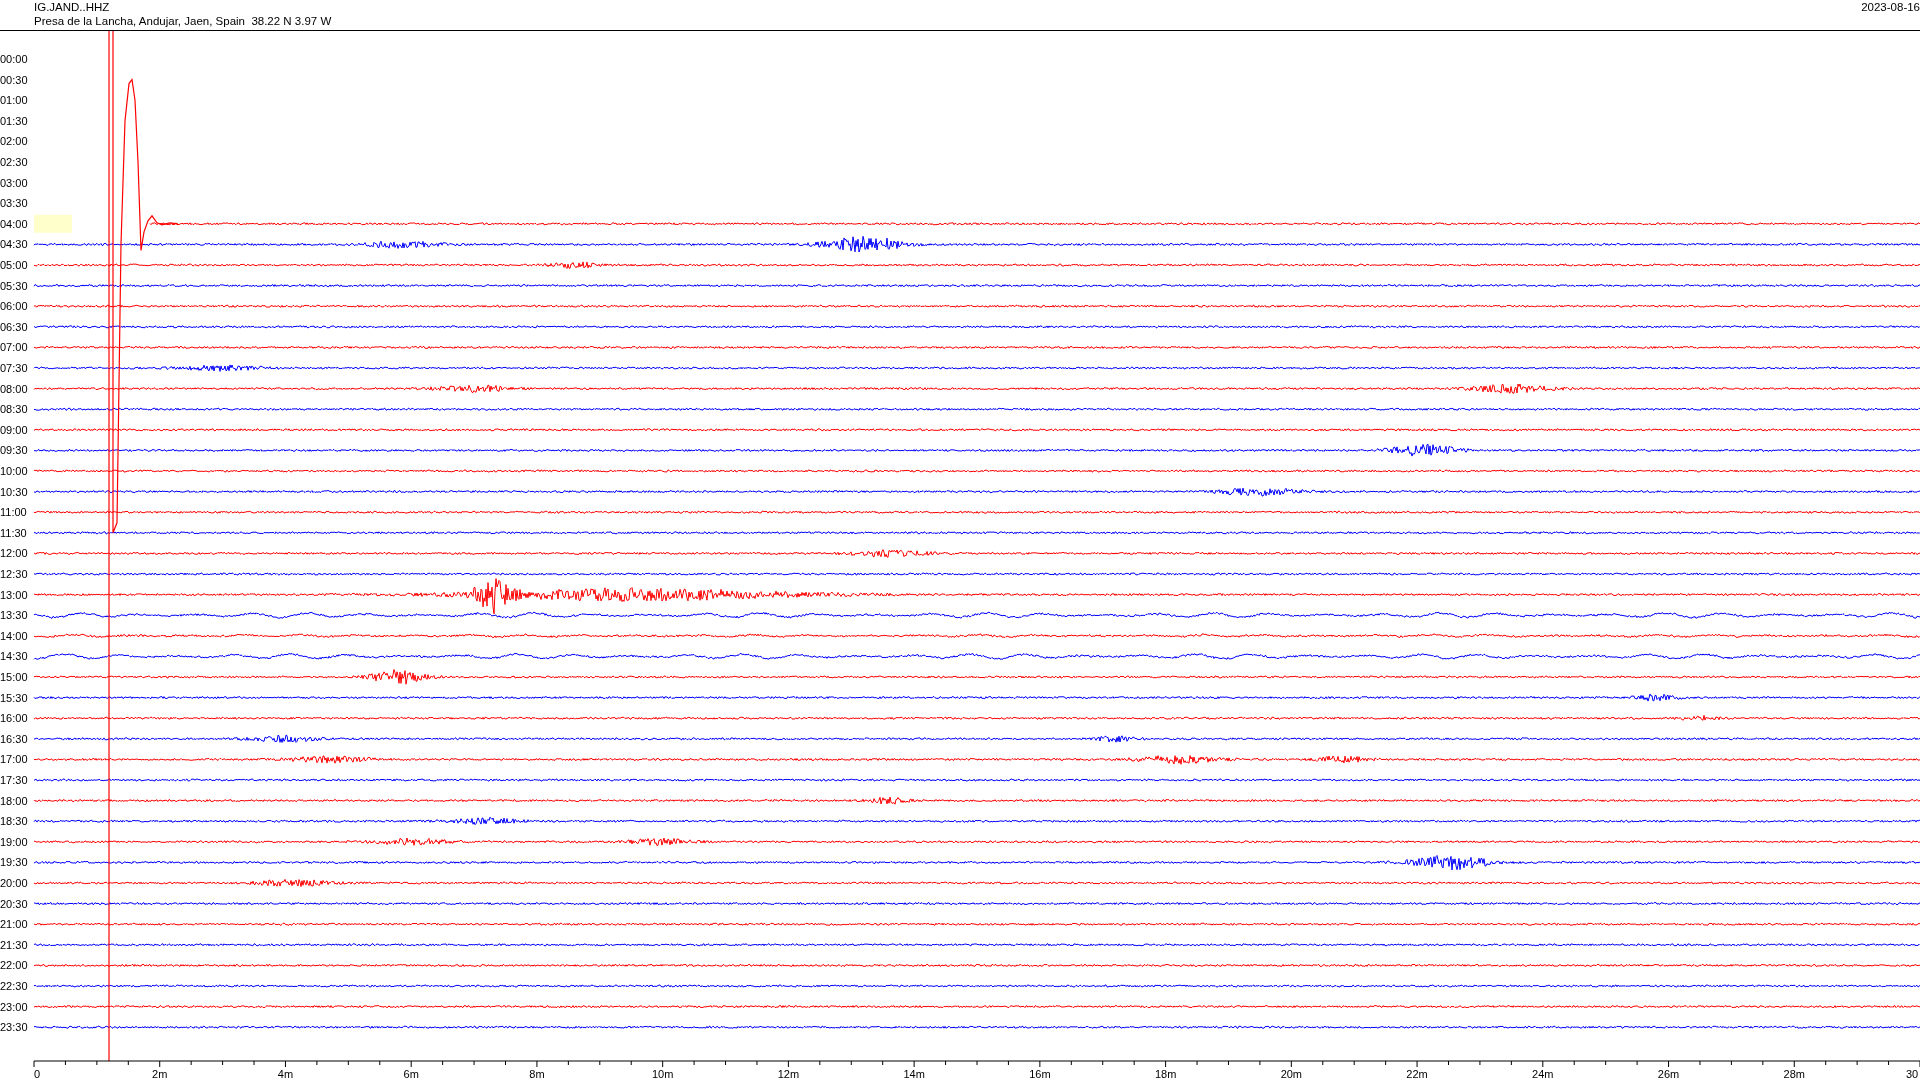 The width and height of the screenshot is (1920, 1080). I want to click on time-label: 12:00, so click(14, 553).